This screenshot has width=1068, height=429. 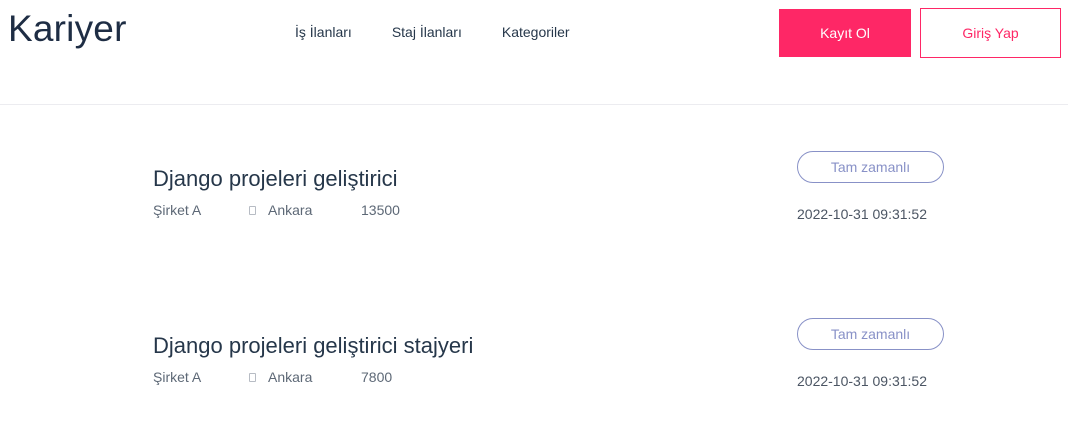 I want to click on nav-link-internships: Staj İlanları, so click(x=427, y=32).